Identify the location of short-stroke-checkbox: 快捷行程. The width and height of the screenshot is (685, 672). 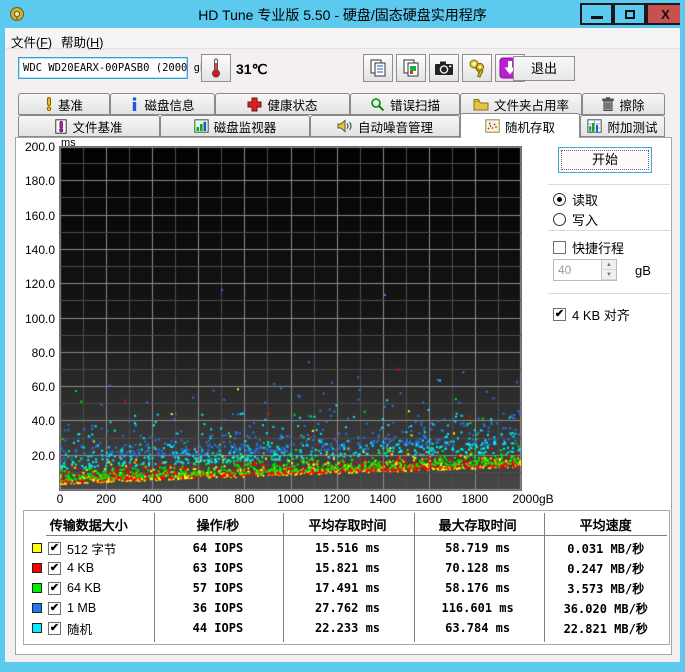
(588, 247).